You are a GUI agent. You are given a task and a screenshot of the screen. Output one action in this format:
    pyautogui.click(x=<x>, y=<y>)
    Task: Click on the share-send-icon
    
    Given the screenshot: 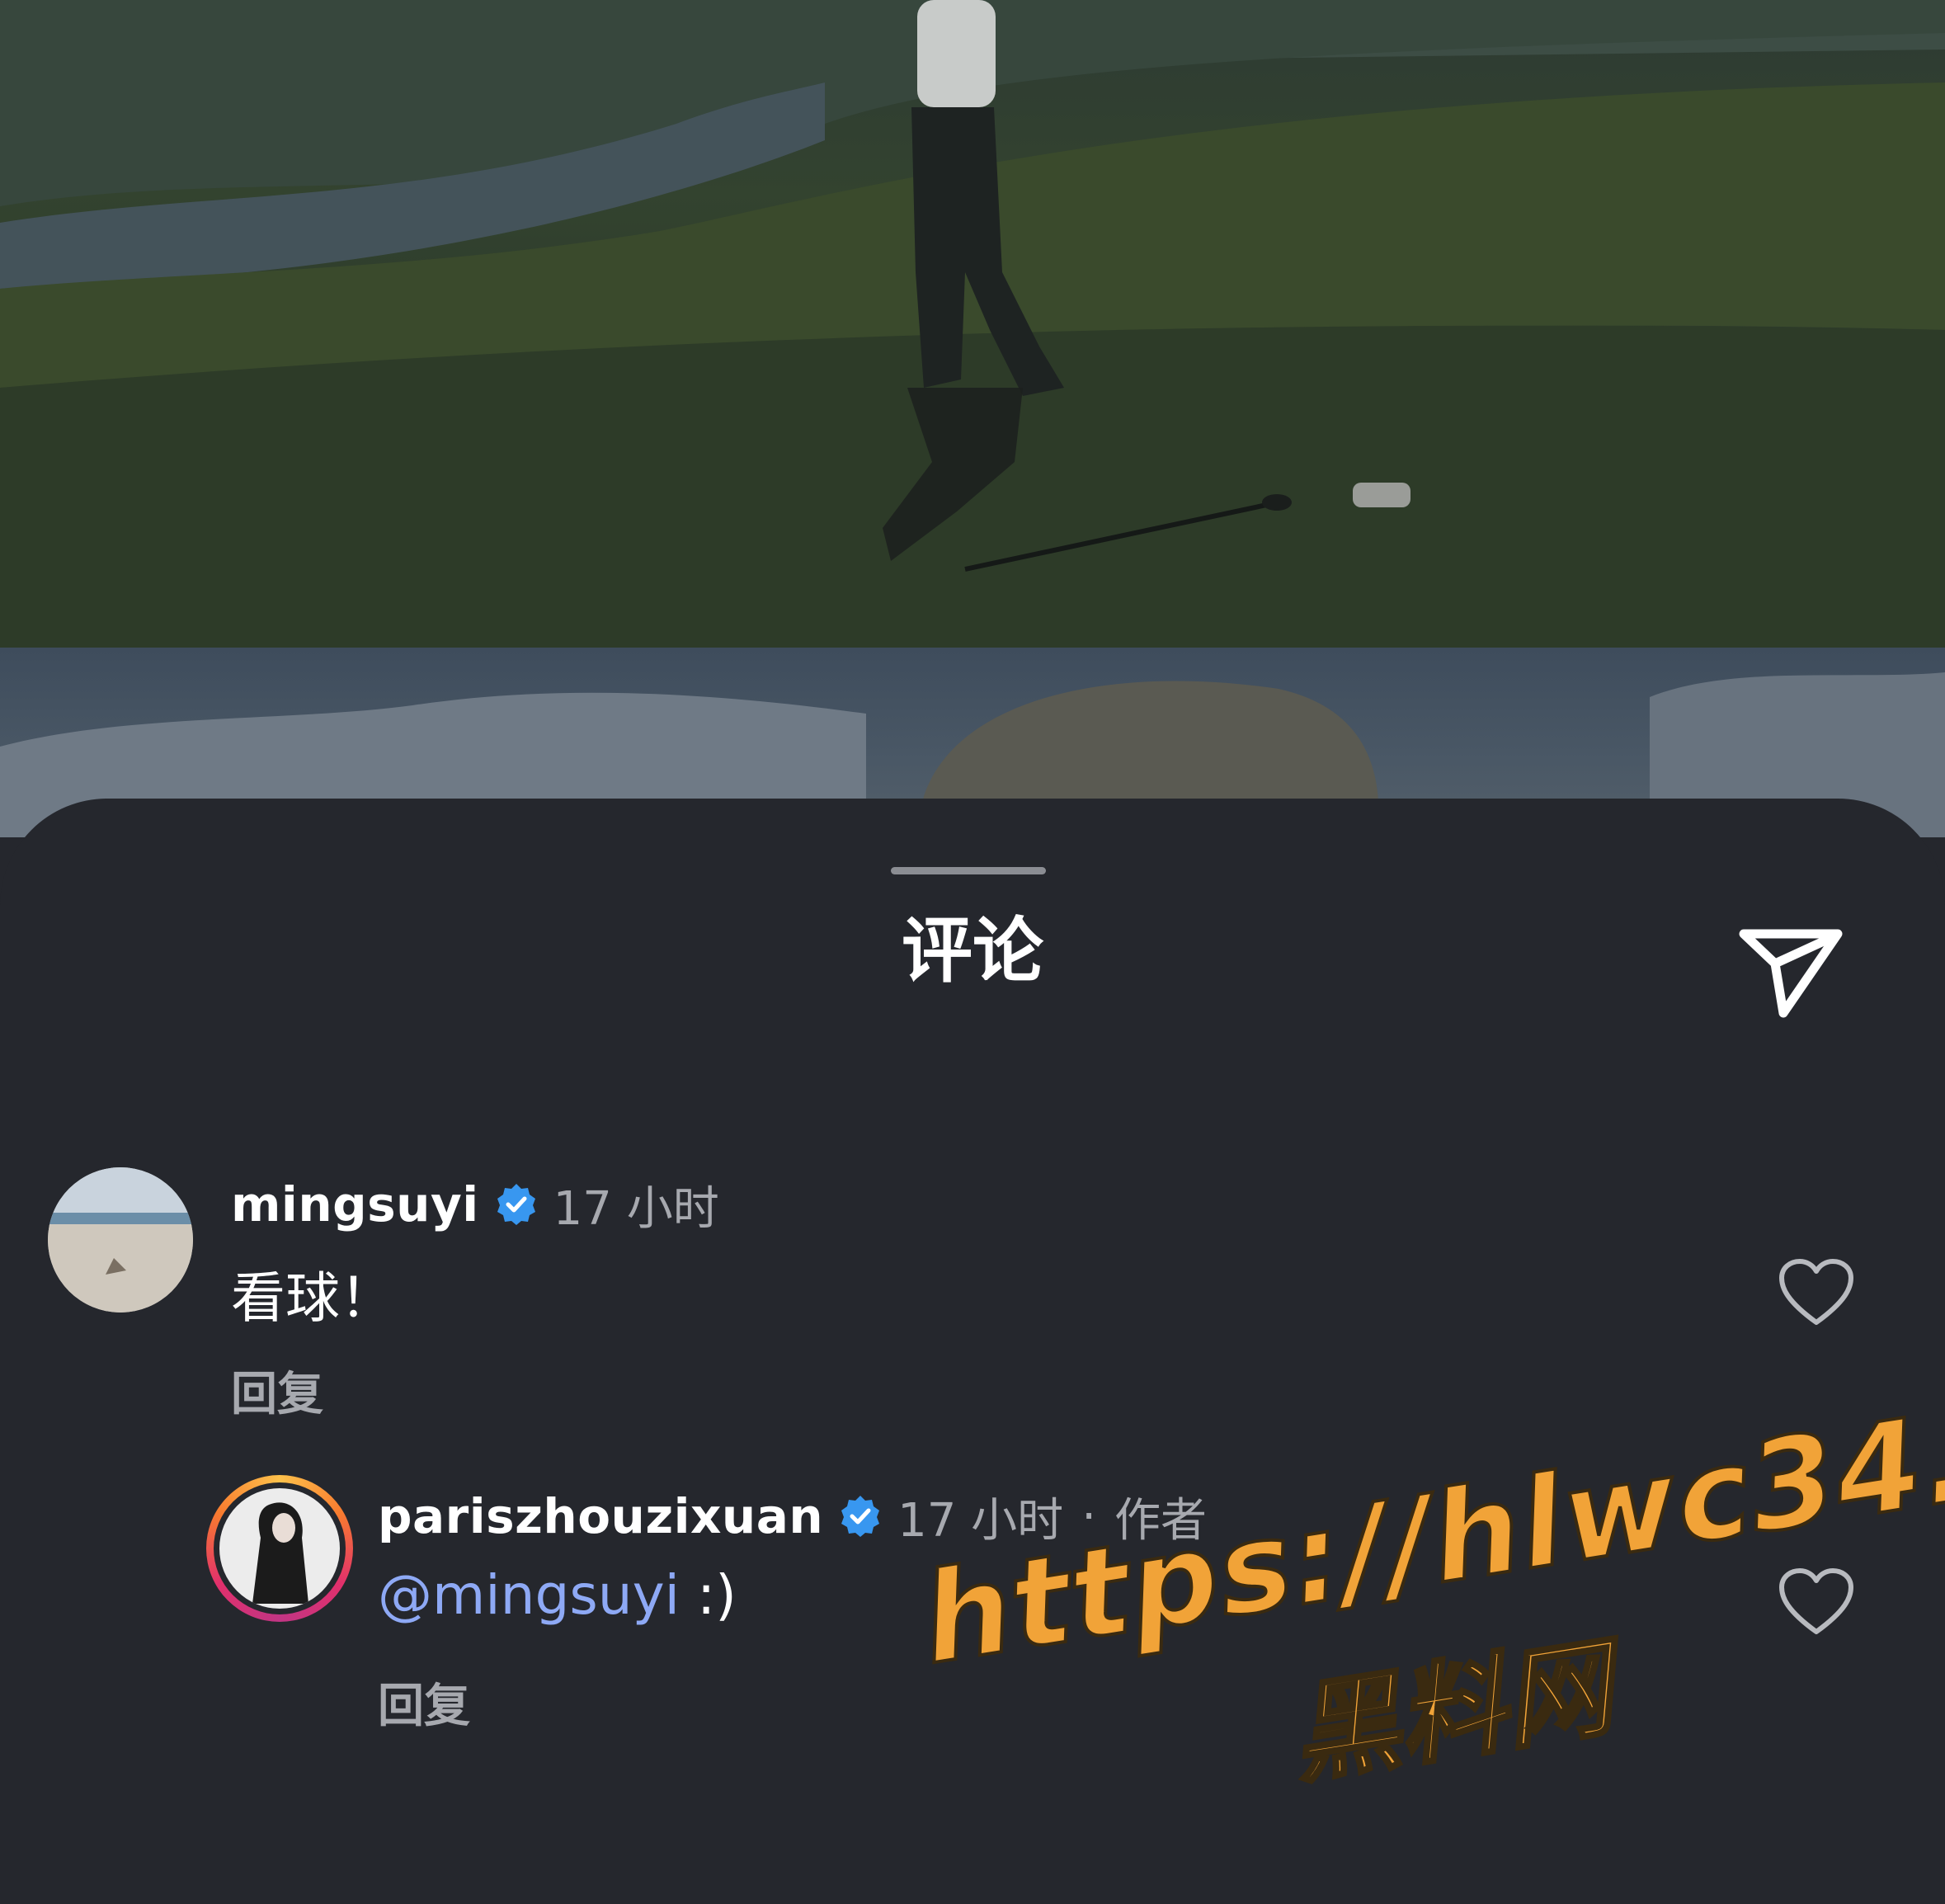 What is the action you would take?
    pyautogui.click(x=1790, y=971)
    